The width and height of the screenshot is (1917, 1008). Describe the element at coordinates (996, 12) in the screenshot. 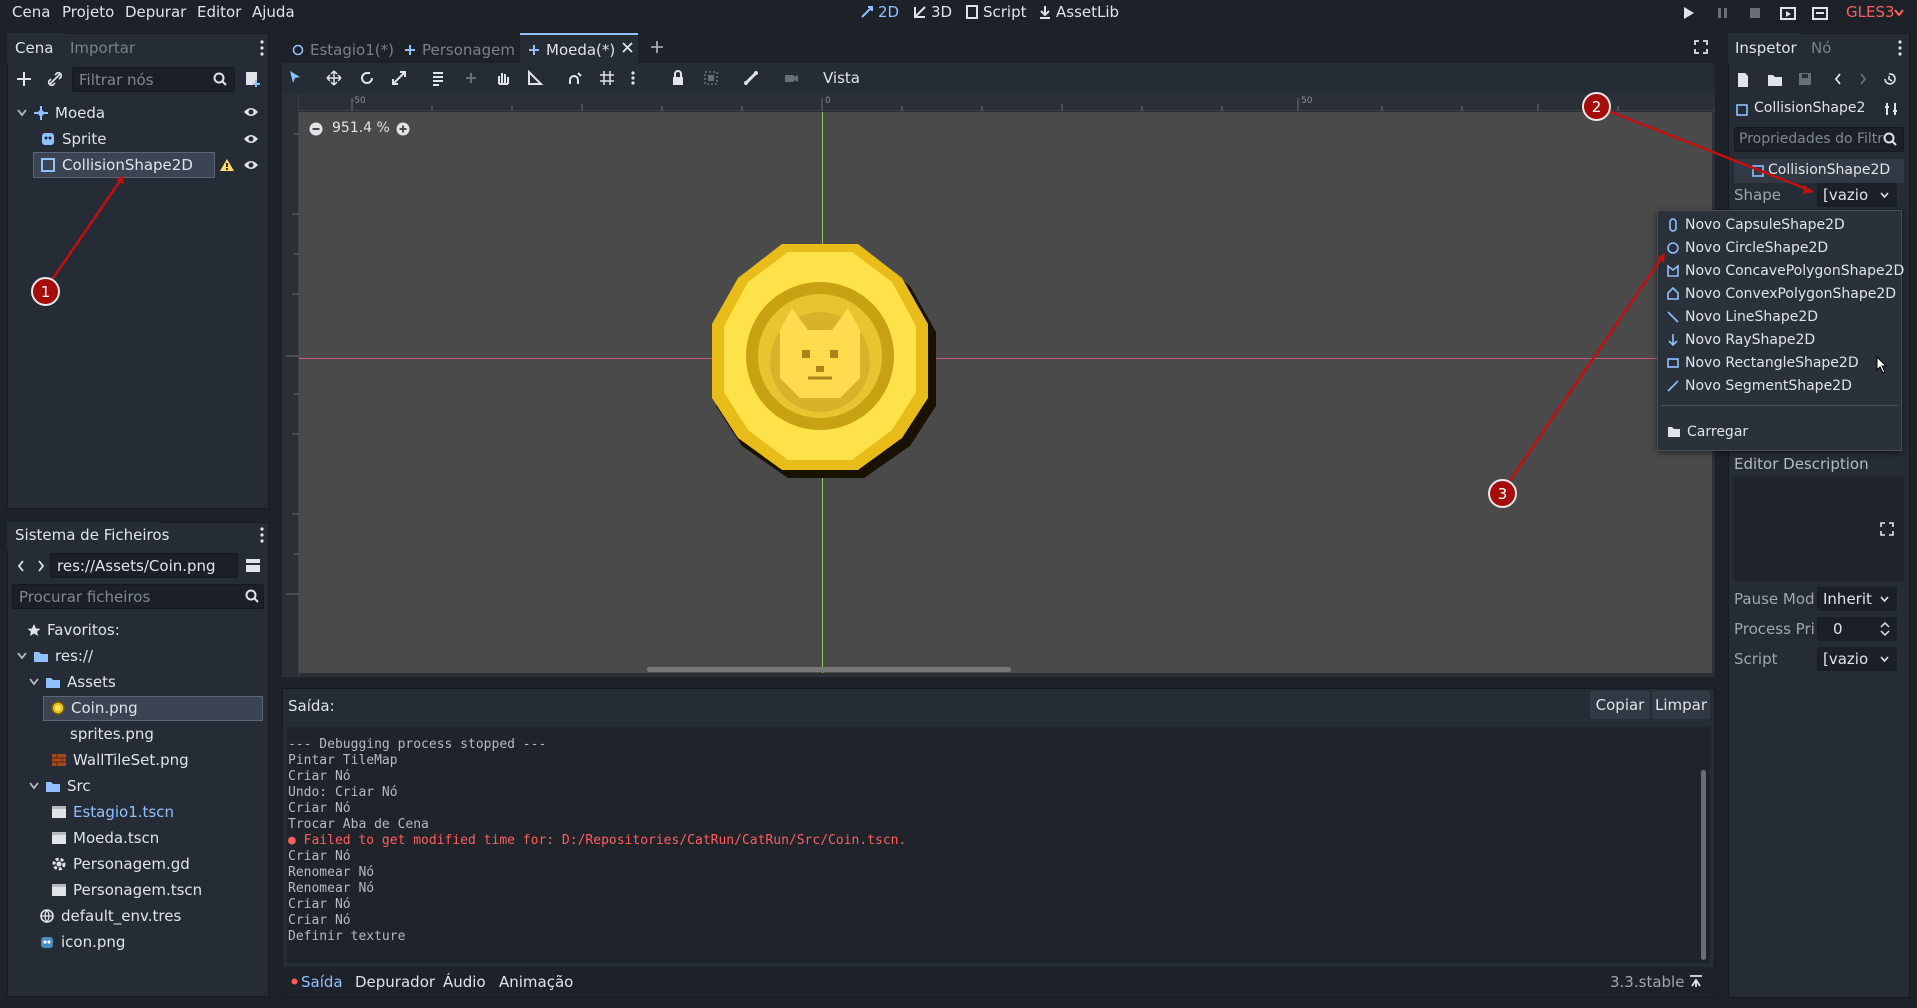

I see `mode-script-button: Script` at that location.